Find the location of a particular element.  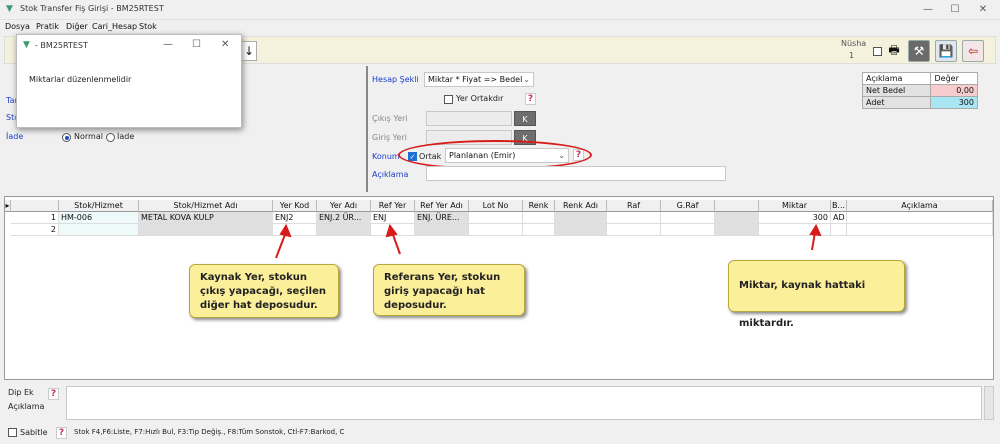

dip-help-icon: ? is located at coordinates (53, 394).